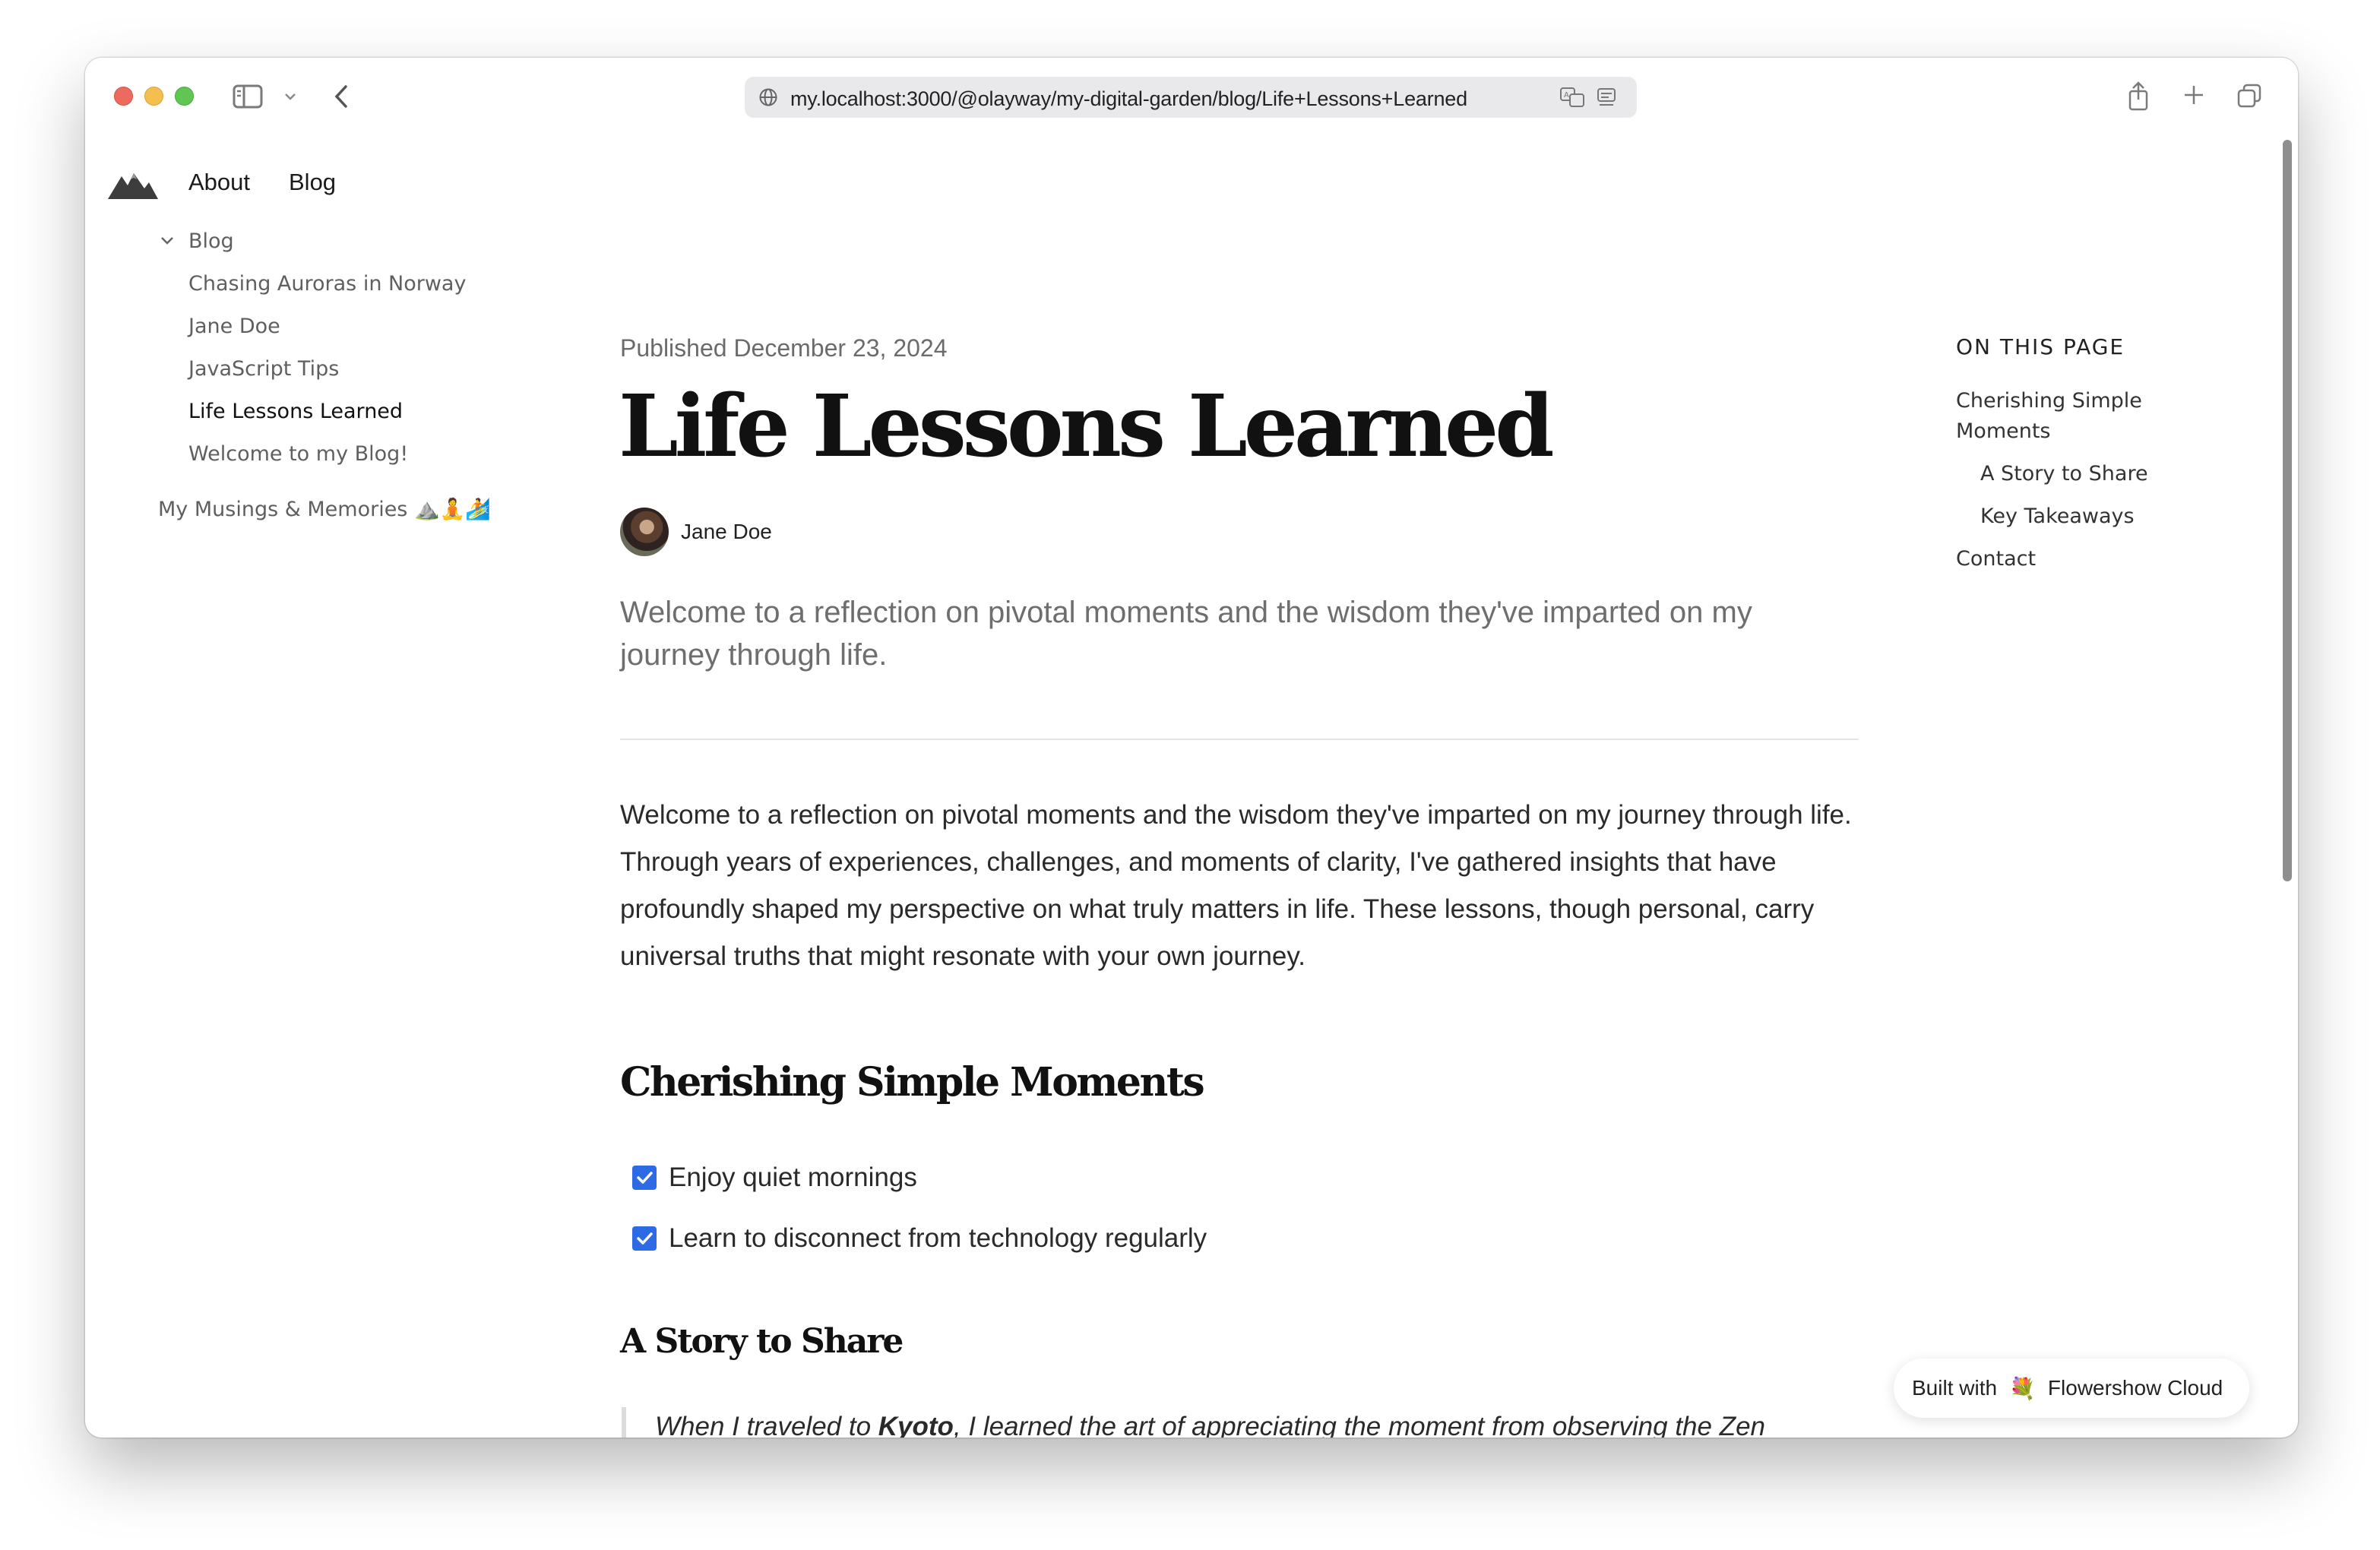 This screenshot has height=1550, width=2380. I want to click on blockquote-bar, so click(624, 1422).